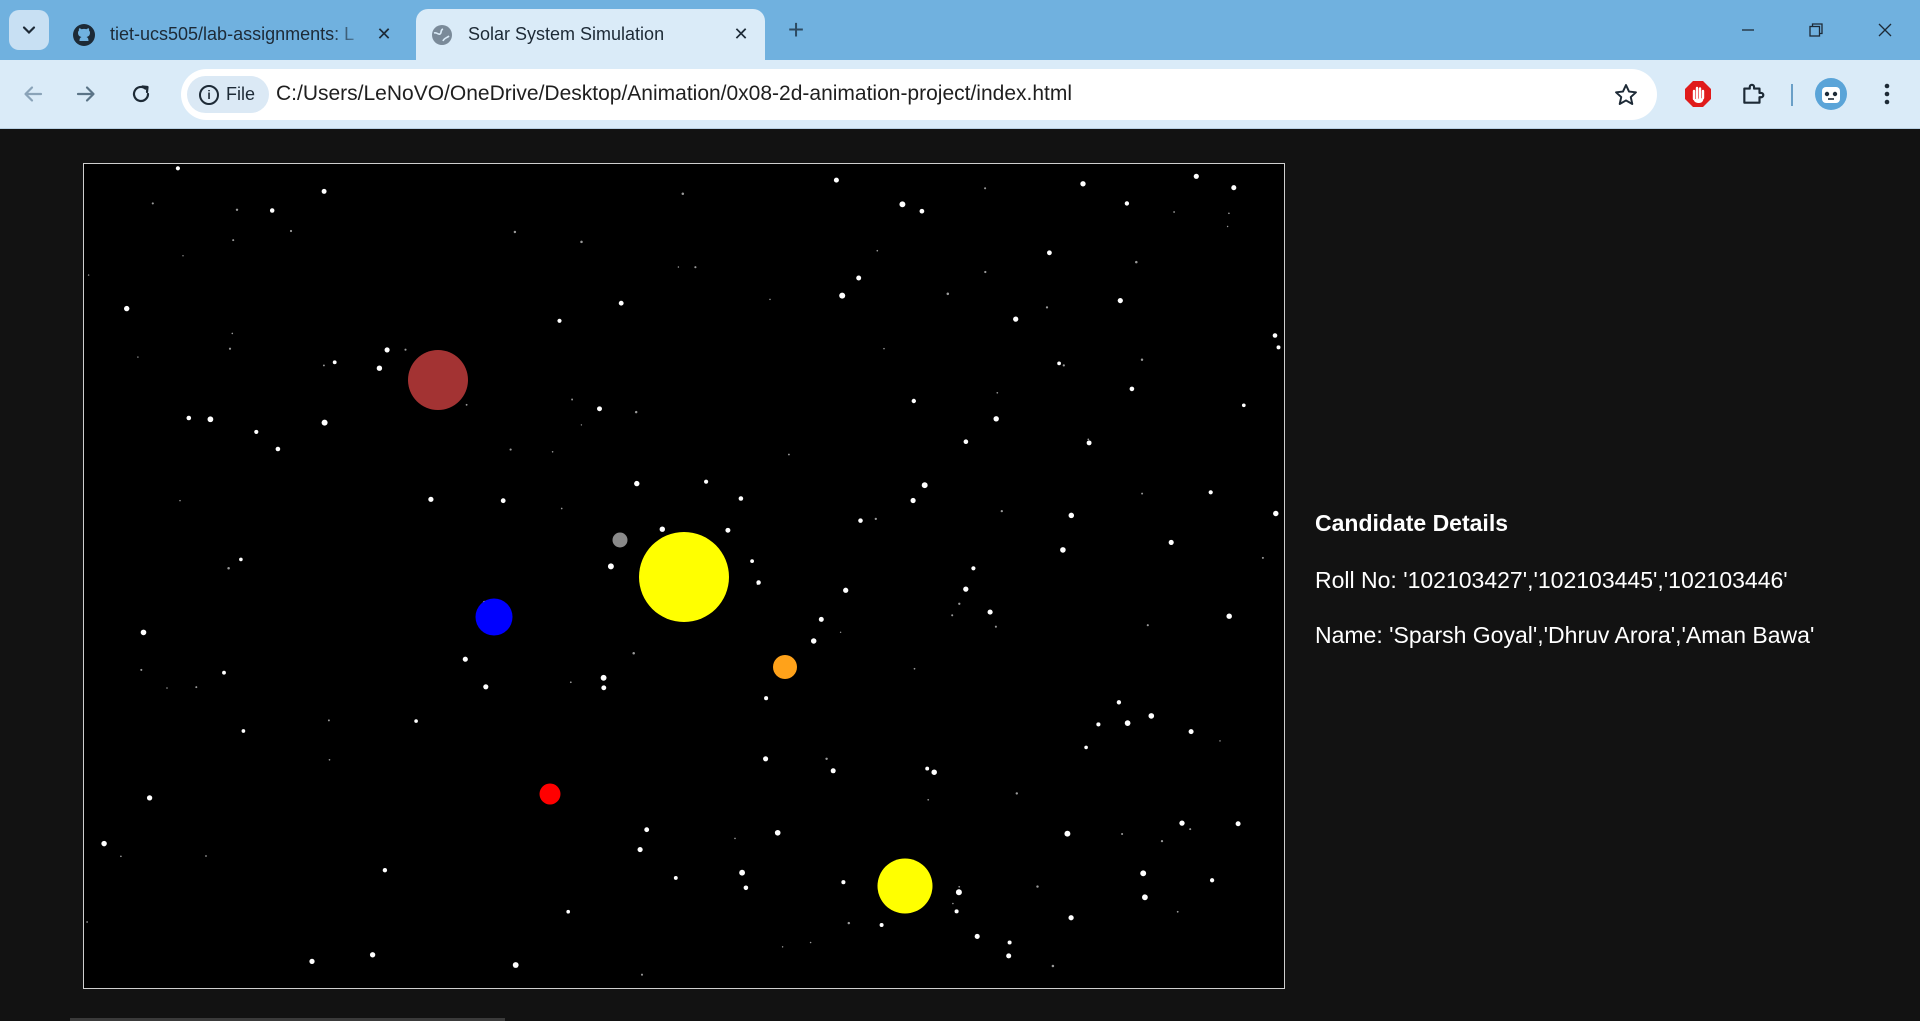 The width and height of the screenshot is (1920, 1021). I want to click on tab-title: tiet-ucs505/lab-assignments: L, so click(232, 34).